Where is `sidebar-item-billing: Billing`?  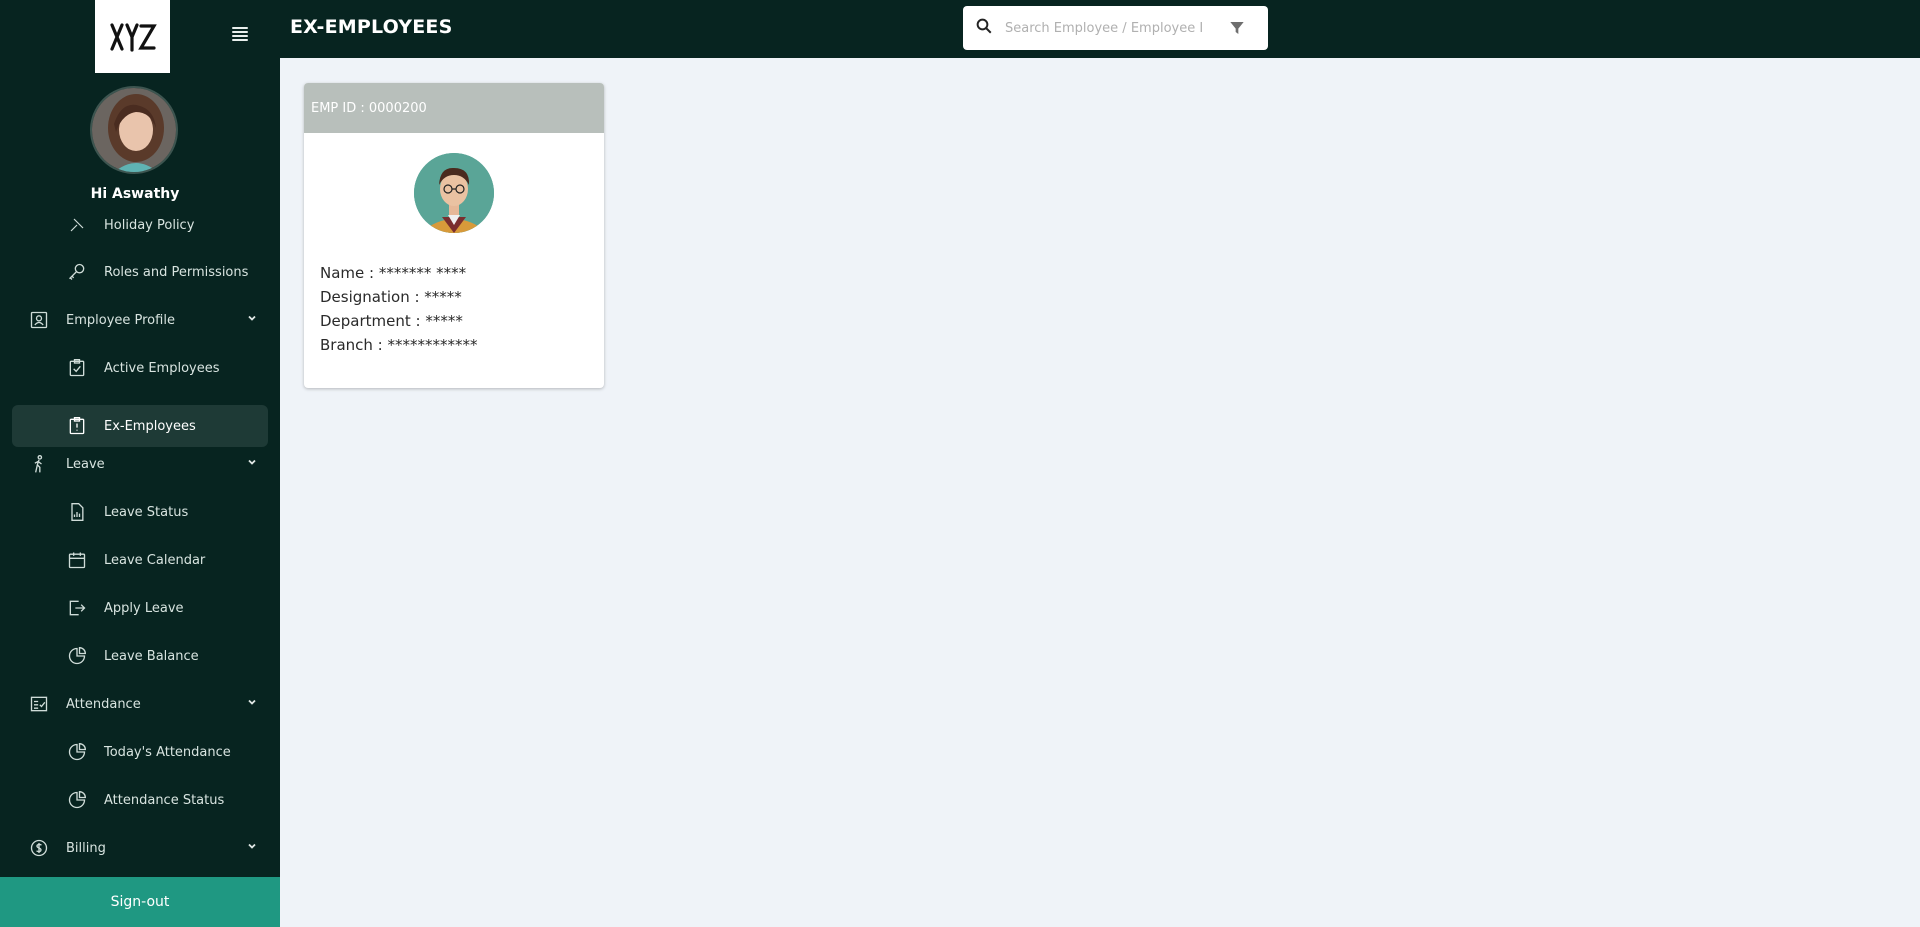
sidebar-item-billing: Billing is located at coordinates (140, 848).